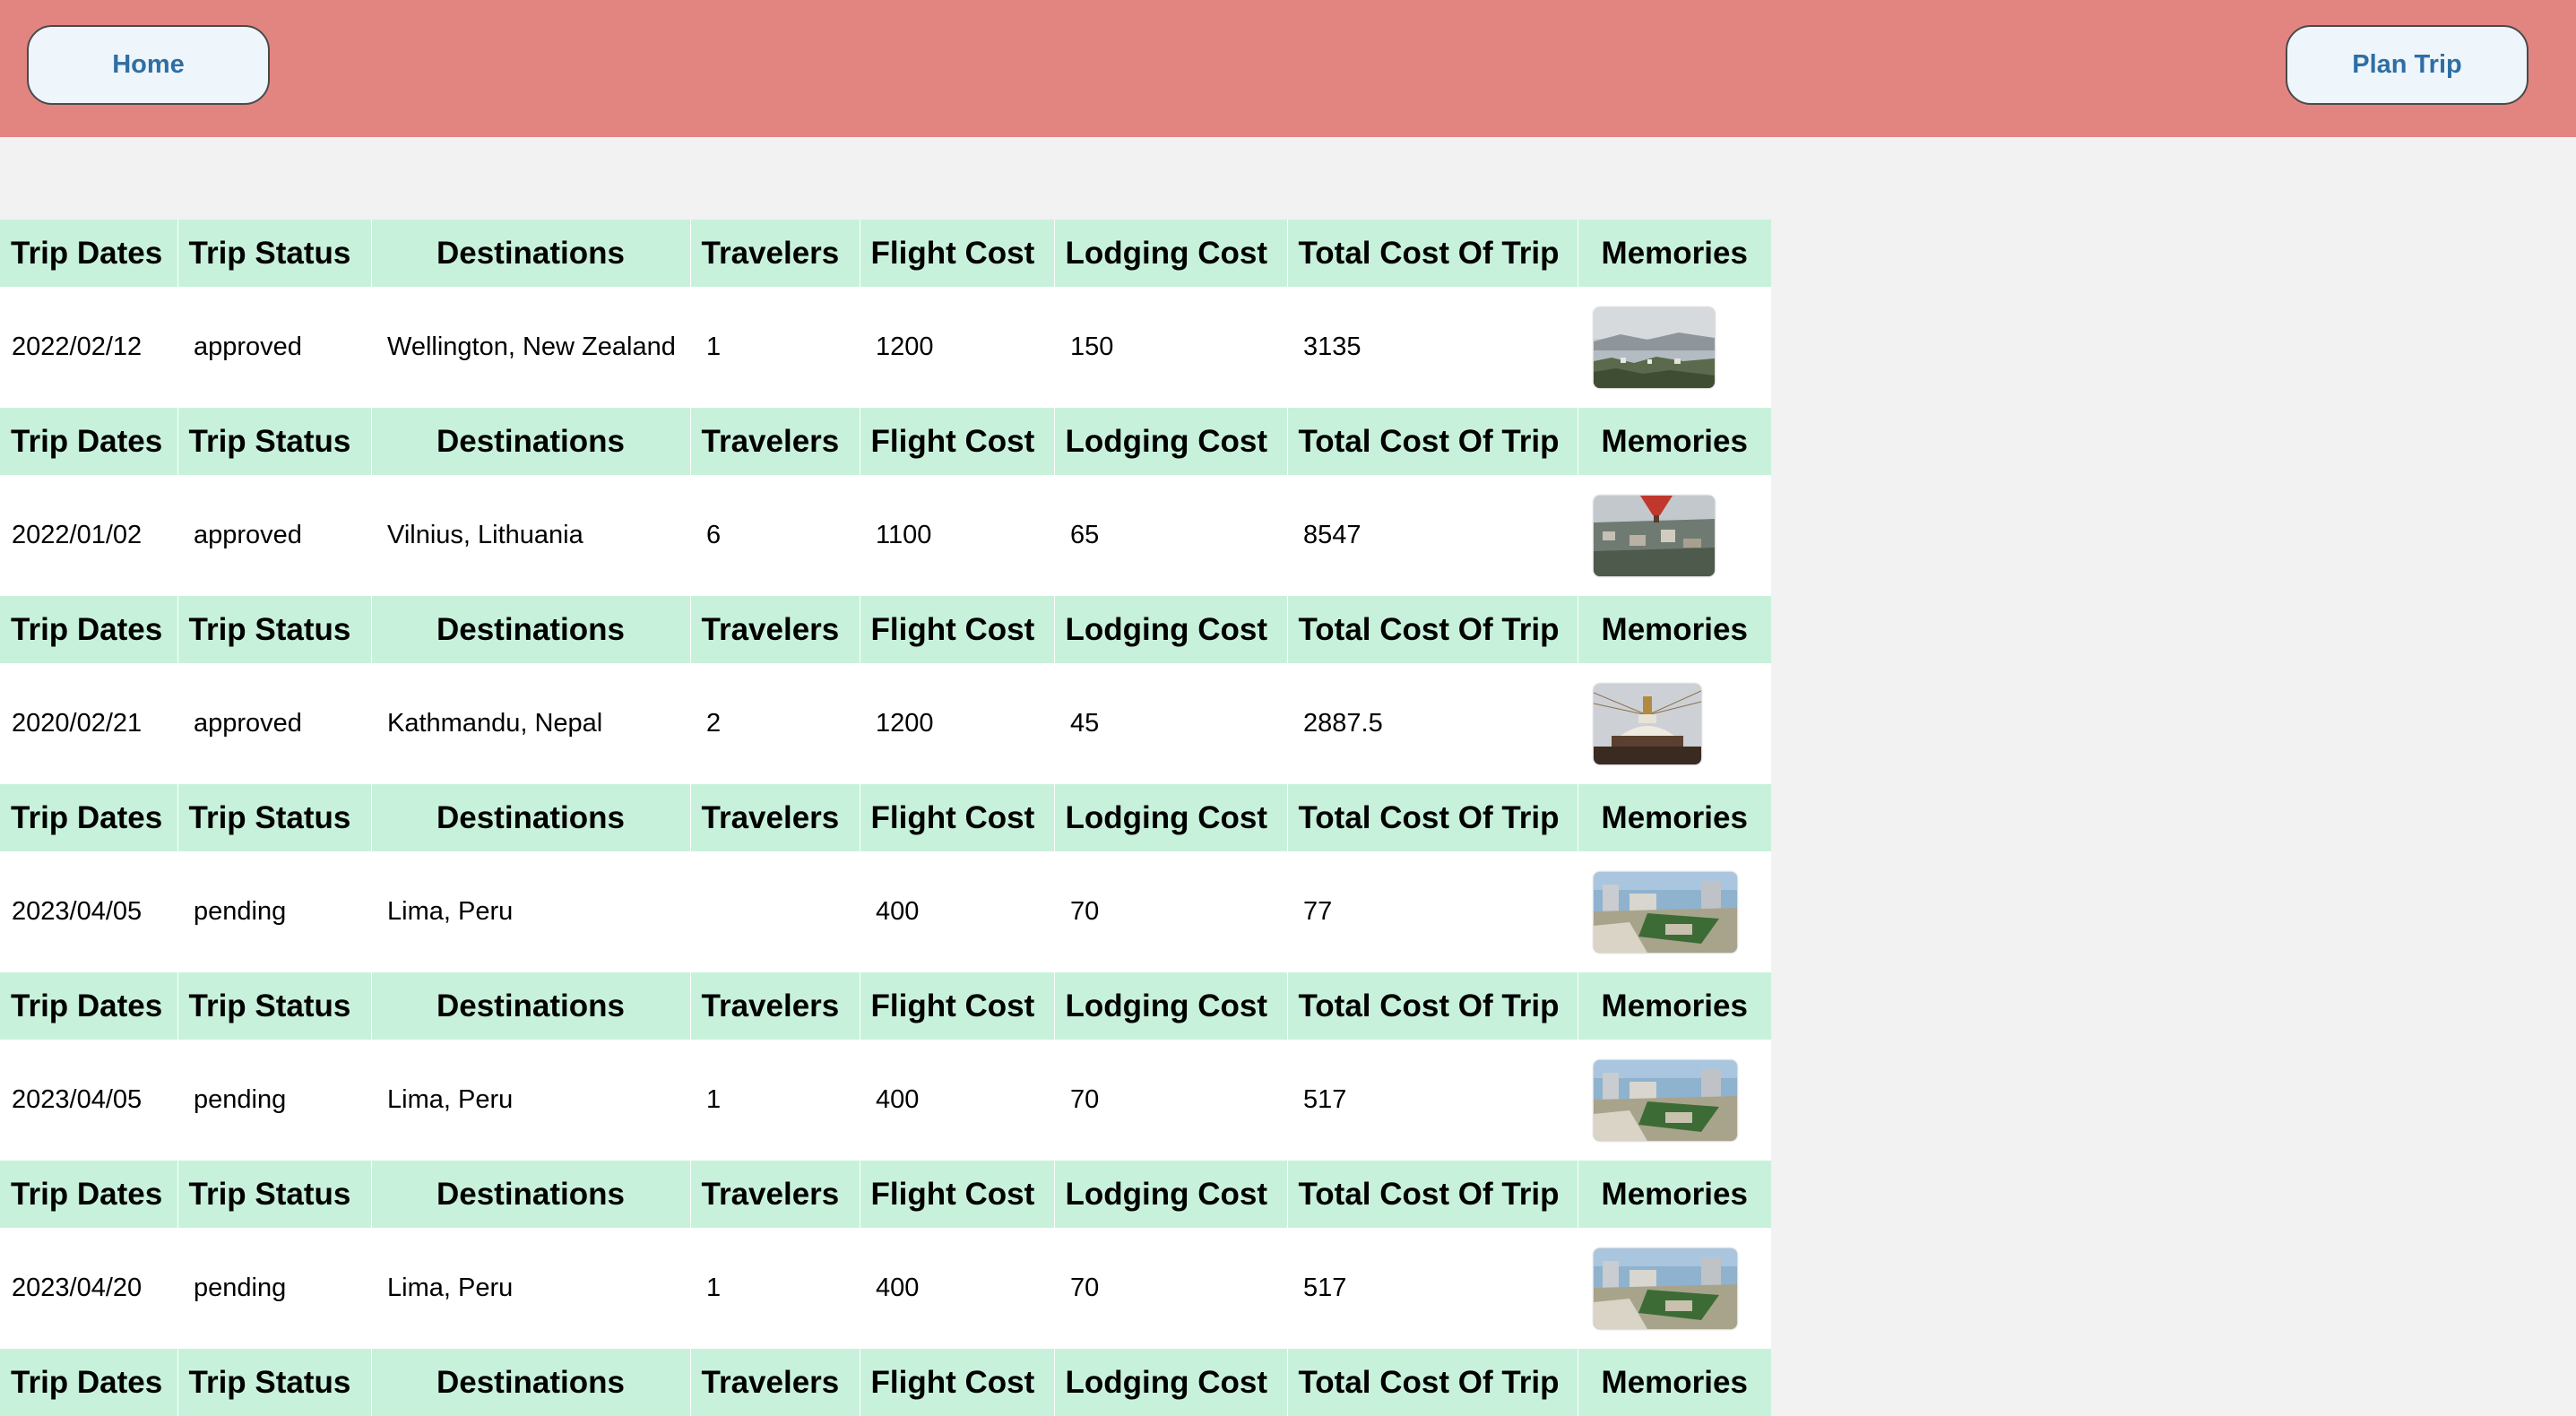 The image size is (2576, 1416). Describe the element at coordinates (775, 723) in the screenshot. I see `trip-travelers: 2` at that location.